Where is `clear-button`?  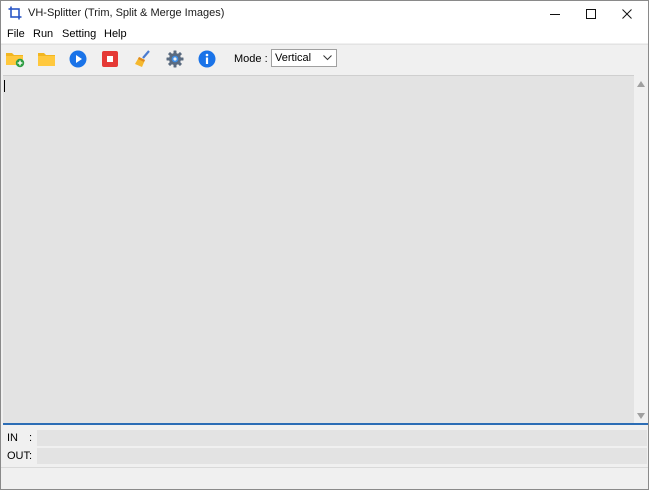 clear-button is located at coordinates (143, 59).